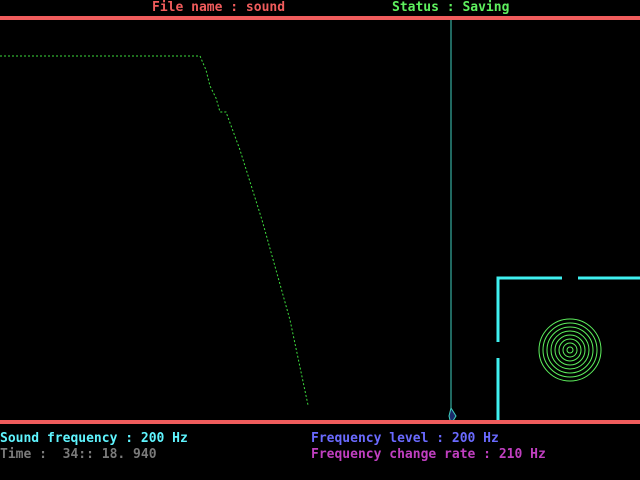 This screenshot has width=640, height=480. I want to click on sound-source-box, so click(568, 348).